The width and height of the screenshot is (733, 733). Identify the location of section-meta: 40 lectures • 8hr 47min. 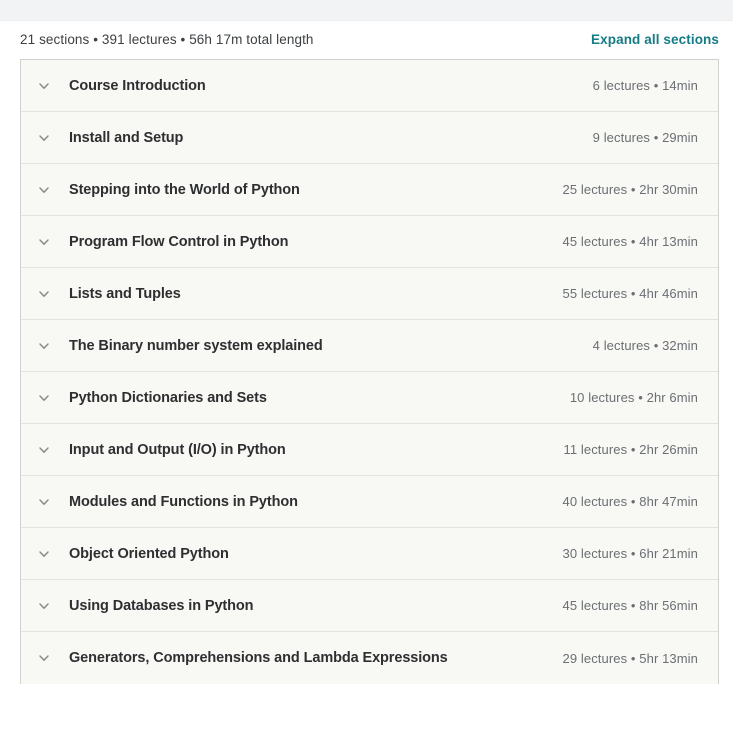
(630, 501).